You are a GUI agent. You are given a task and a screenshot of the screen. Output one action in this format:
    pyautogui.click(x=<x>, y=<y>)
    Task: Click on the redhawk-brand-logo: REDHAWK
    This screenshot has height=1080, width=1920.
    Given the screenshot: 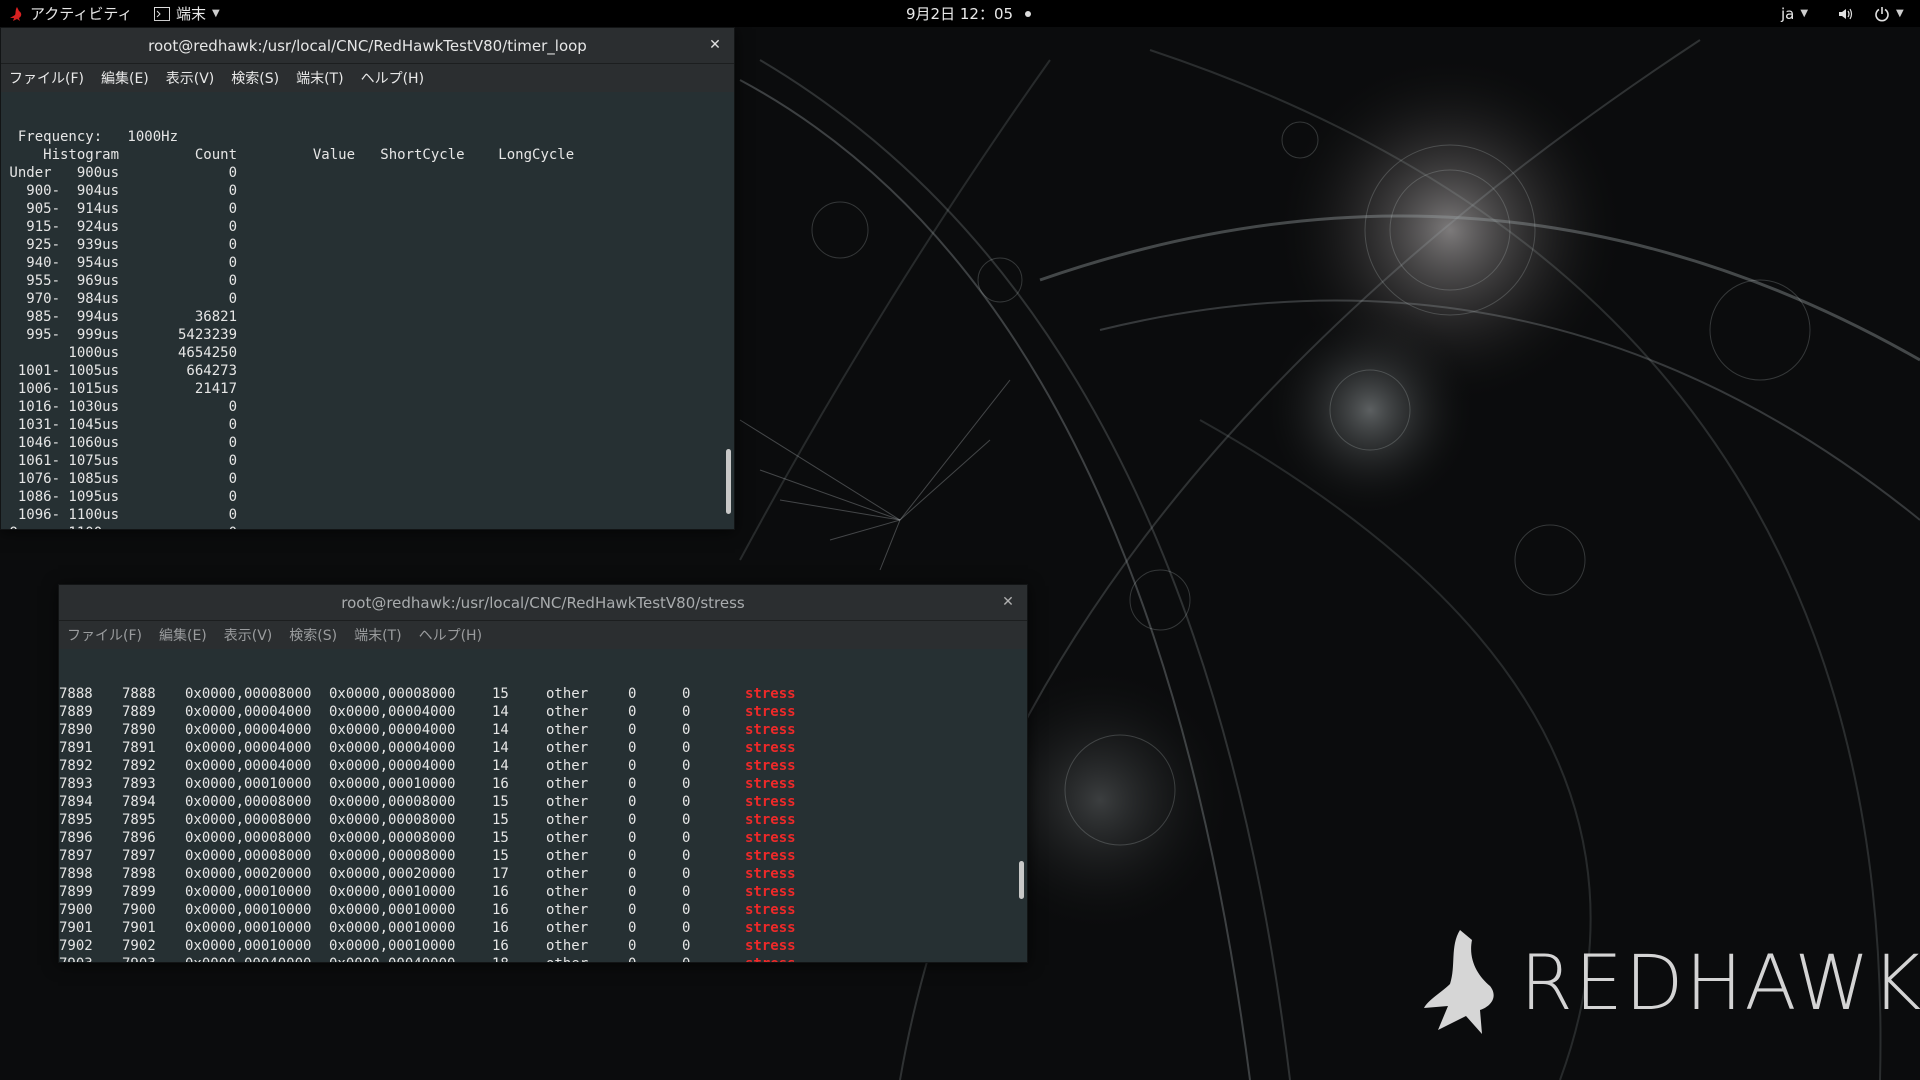 What is the action you would take?
    pyautogui.click(x=1670, y=980)
    